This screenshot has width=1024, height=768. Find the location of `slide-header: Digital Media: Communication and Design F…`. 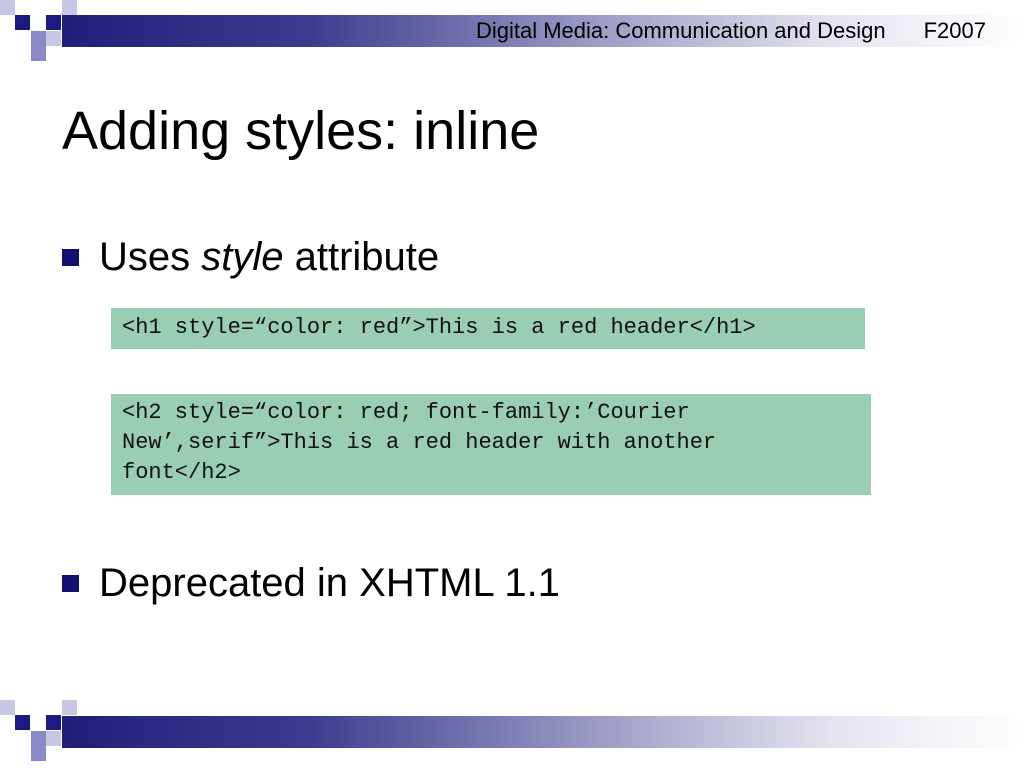

slide-header: Digital Media: Communication and Design F… is located at coordinates (731, 31).